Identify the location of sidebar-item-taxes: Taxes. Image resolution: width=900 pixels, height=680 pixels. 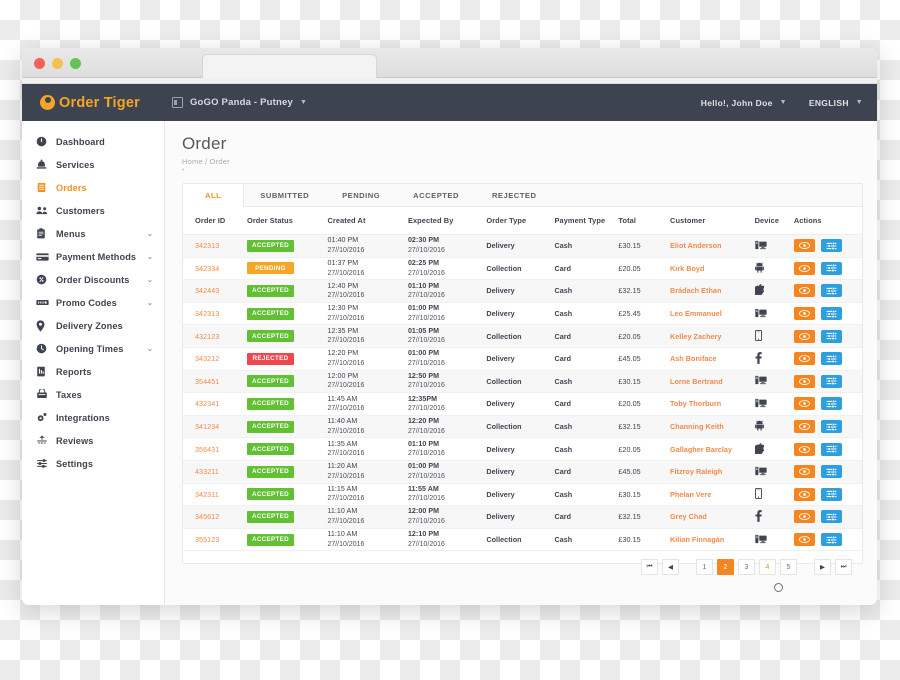
(93, 394).